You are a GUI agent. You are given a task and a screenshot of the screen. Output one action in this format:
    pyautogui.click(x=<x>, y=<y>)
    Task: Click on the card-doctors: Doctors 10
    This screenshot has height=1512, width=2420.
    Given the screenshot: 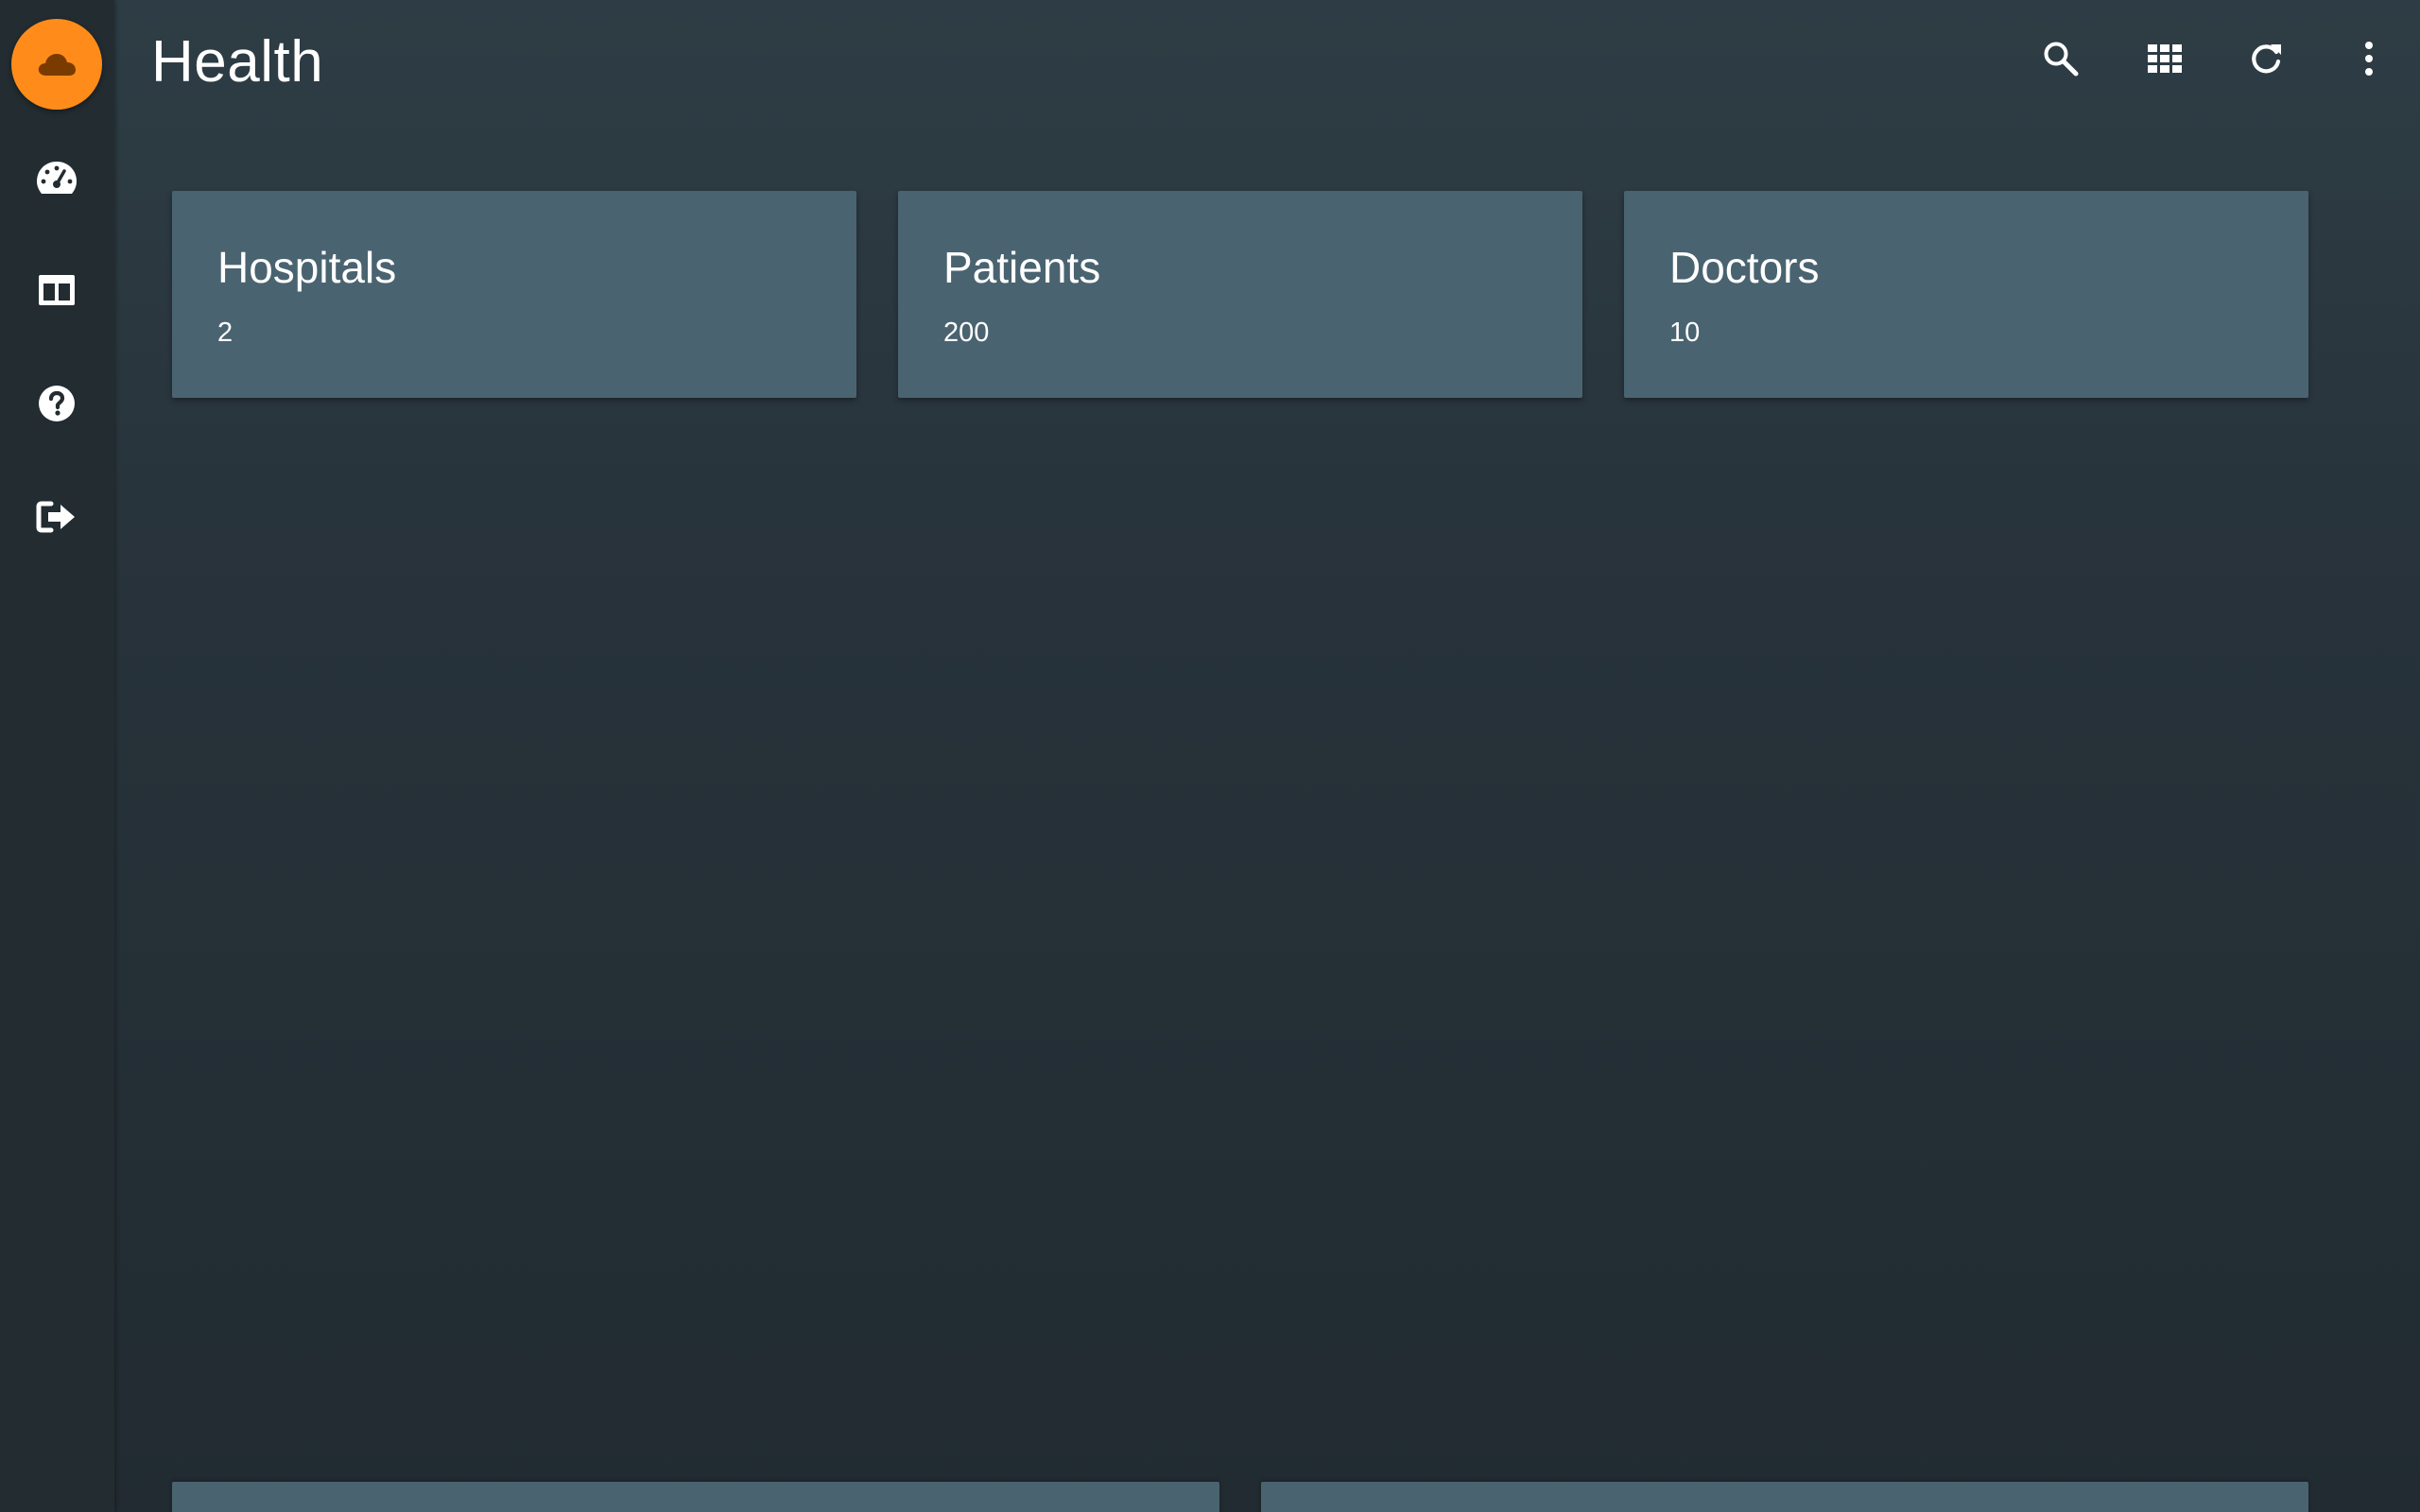 What is the action you would take?
    pyautogui.click(x=1966, y=294)
    